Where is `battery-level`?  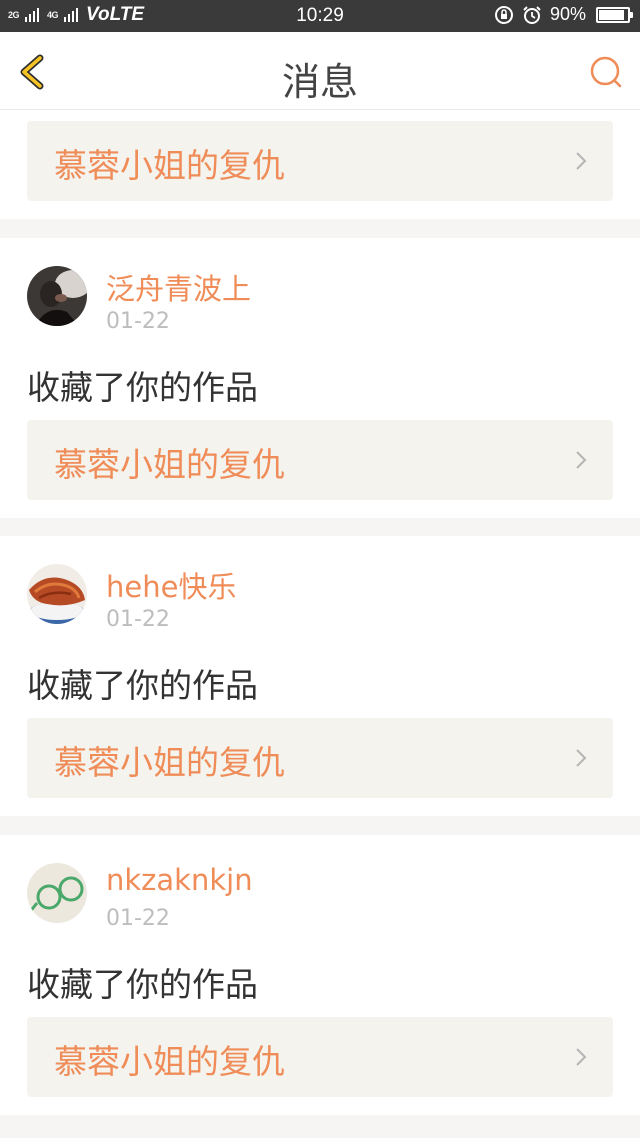
battery-level is located at coordinates (611, 14).